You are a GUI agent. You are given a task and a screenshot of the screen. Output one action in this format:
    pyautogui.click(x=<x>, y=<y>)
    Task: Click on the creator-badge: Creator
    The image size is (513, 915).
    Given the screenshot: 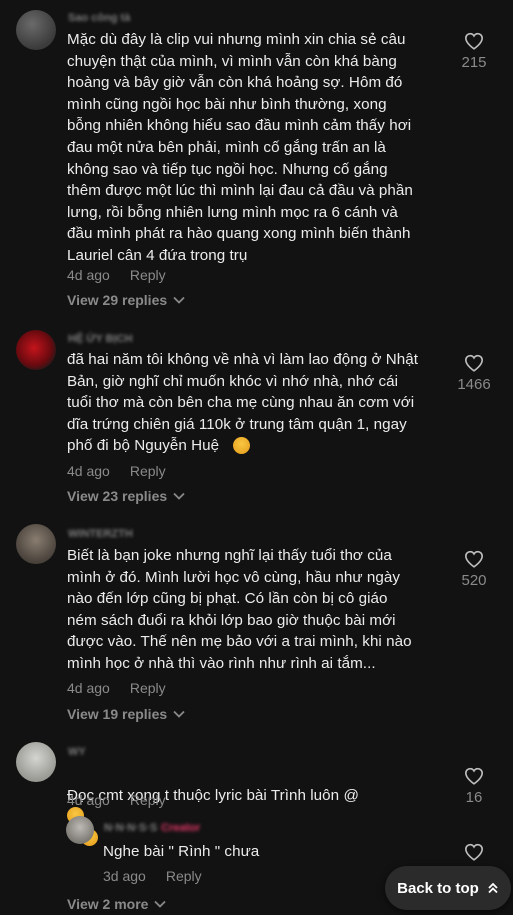 What is the action you would take?
    pyautogui.click(x=181, y=828)
    